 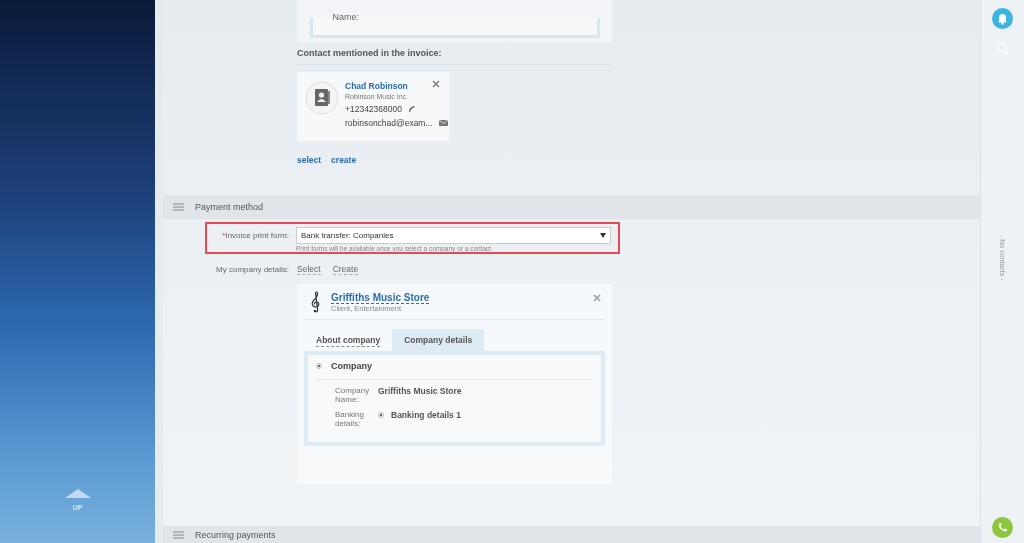 What do you see at coordinates (426, 415) in the screenshot?
I see `radio-label: Banking details 1` at bounding box center [426, 415].